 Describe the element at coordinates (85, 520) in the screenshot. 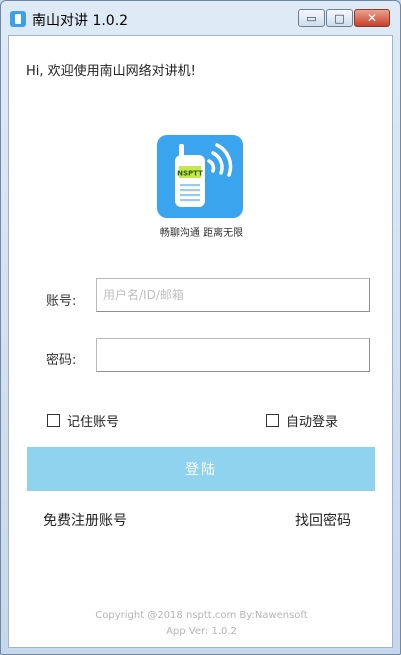

I see `register-link: 免费注册账号` at that location.